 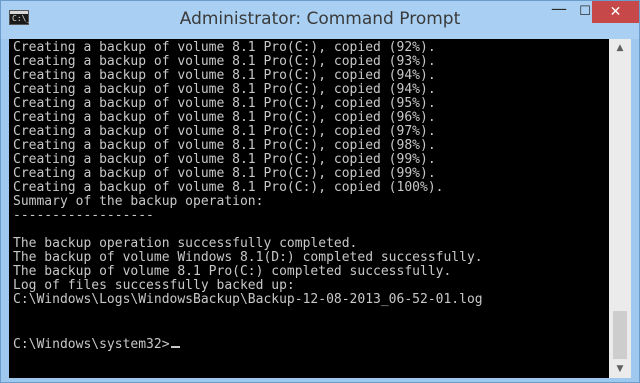 I want to click on window-title: Administrator: Command Prompt, so click(x=320, y=19).